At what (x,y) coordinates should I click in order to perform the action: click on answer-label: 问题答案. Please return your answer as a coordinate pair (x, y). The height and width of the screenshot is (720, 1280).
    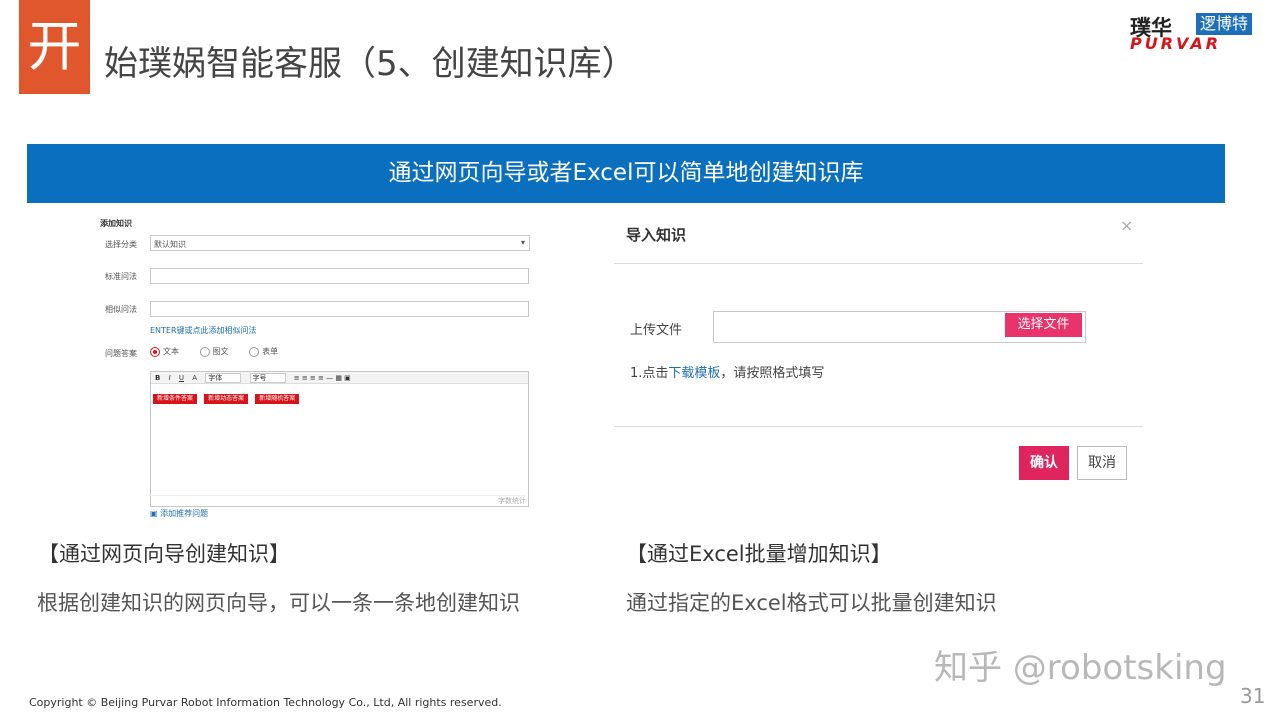
    Looking at the image, I should click on (121, 353).